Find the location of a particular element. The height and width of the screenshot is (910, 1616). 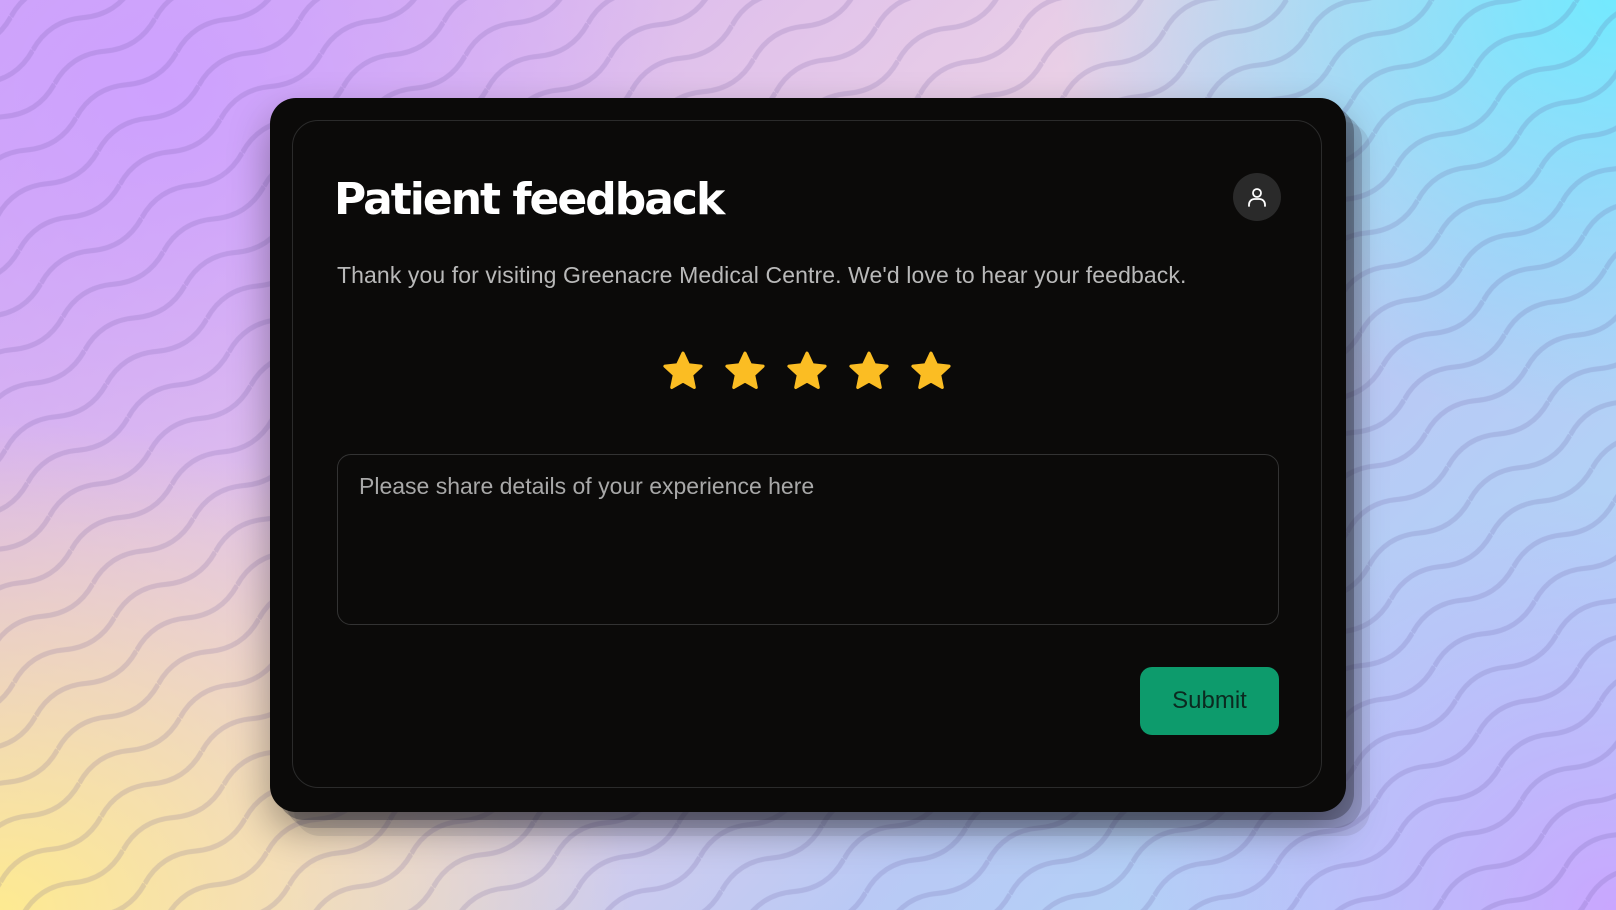

star-5-icon is located at coordinates (931, 372).